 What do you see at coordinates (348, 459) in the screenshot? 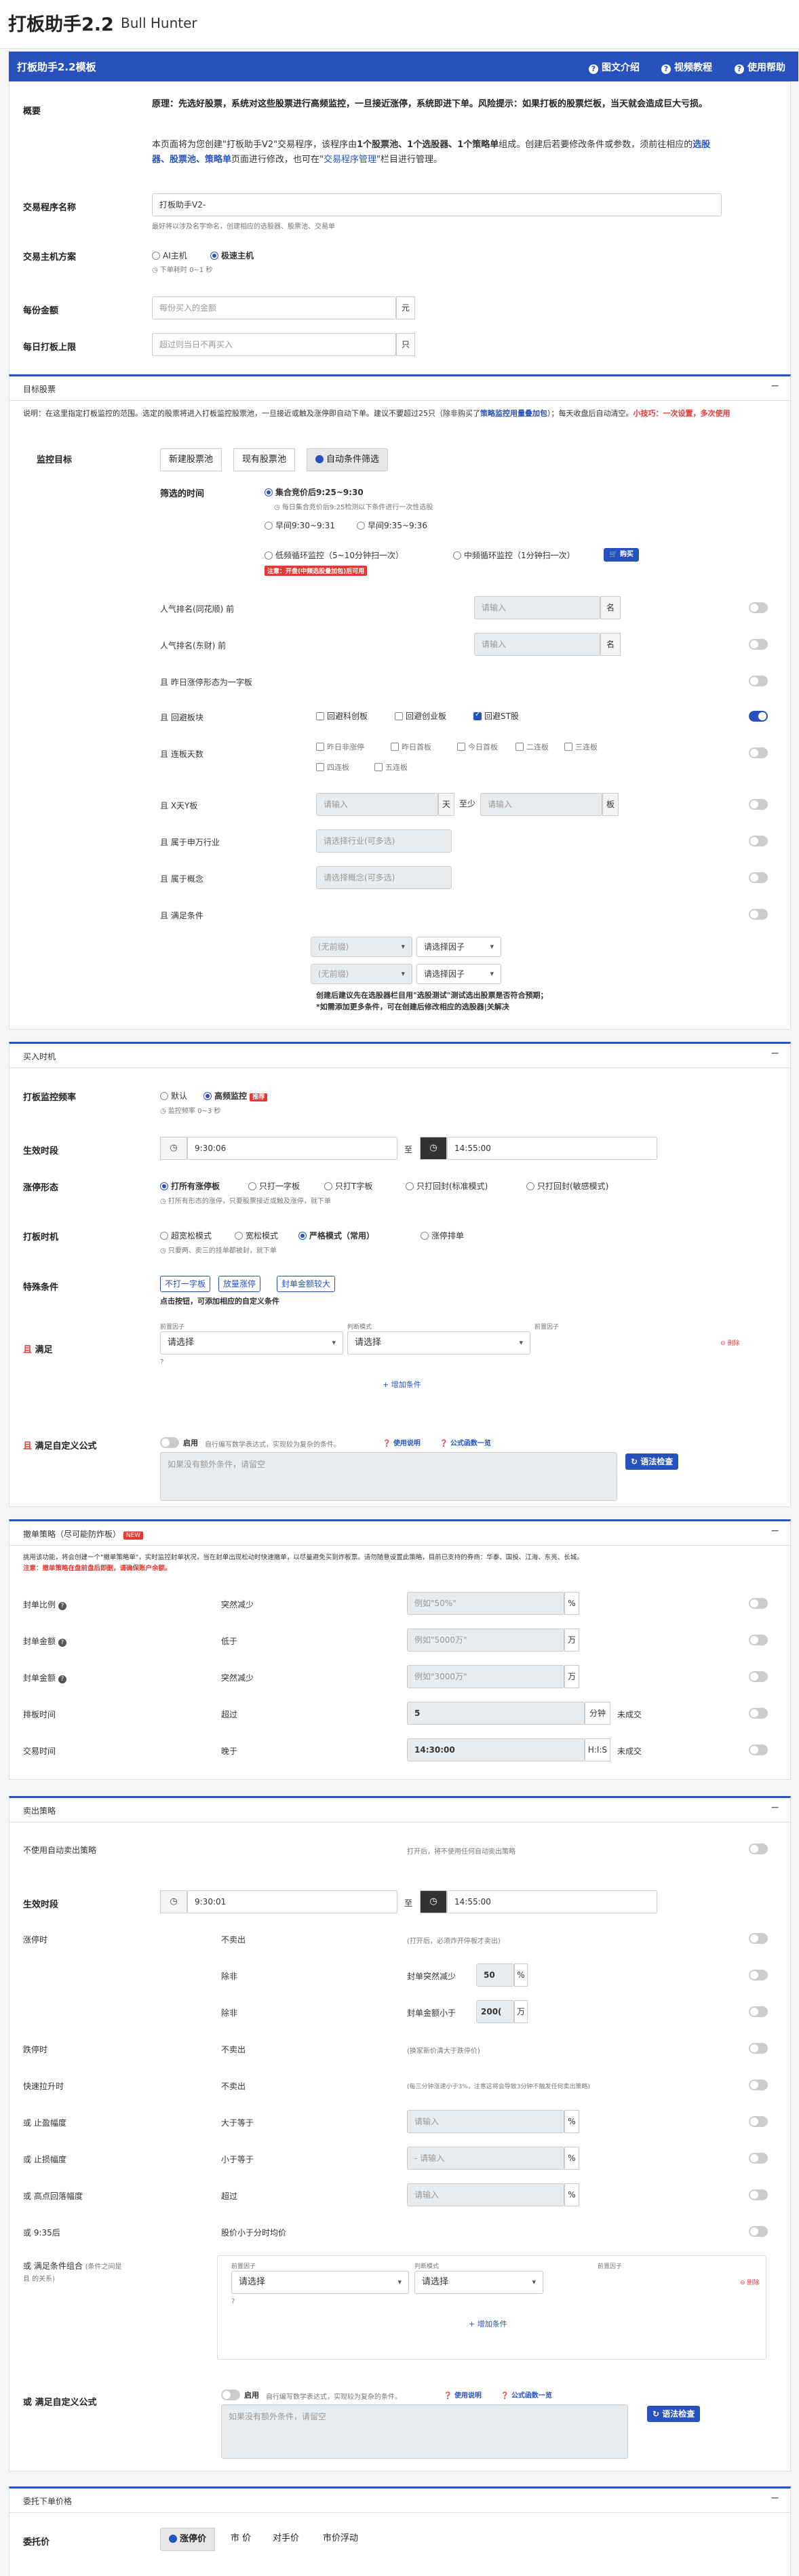
I see `tab-auto-filter: 自动条件筛选` at bounding box center [348, 459].